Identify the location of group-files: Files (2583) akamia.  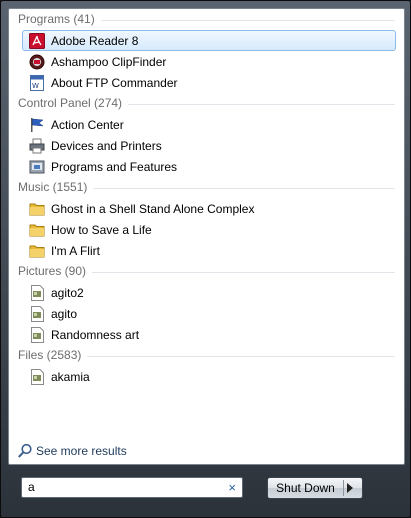
(206, 366).